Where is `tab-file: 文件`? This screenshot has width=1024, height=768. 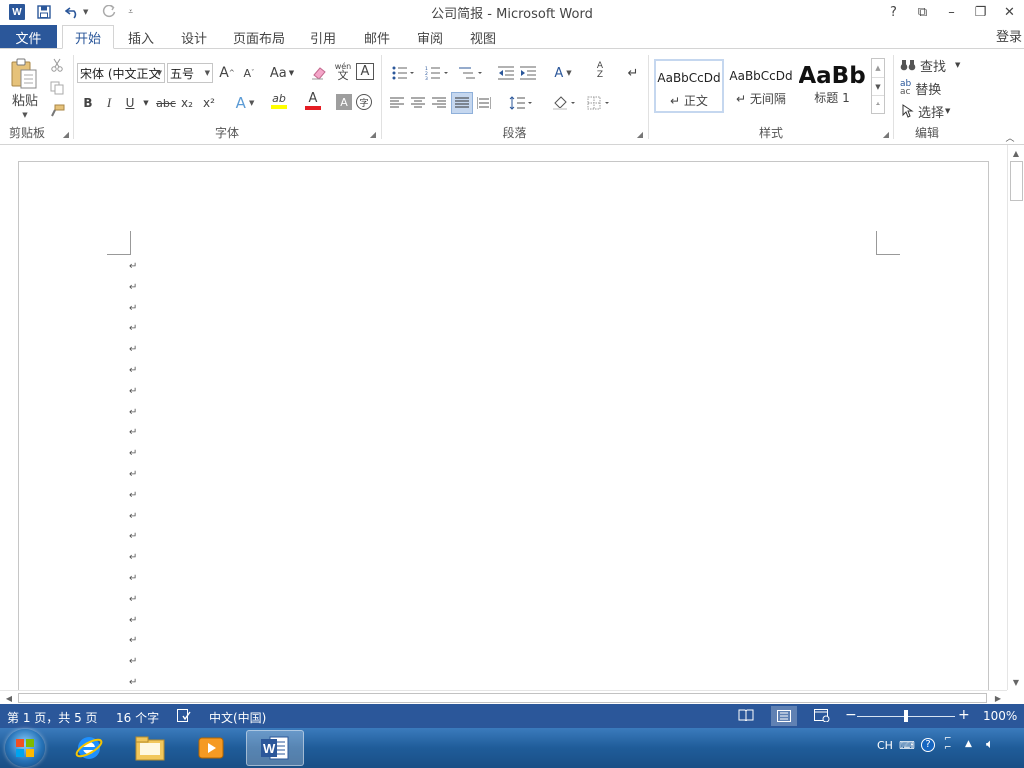 tab-file: 文件 is located at coordinates (28, 37).